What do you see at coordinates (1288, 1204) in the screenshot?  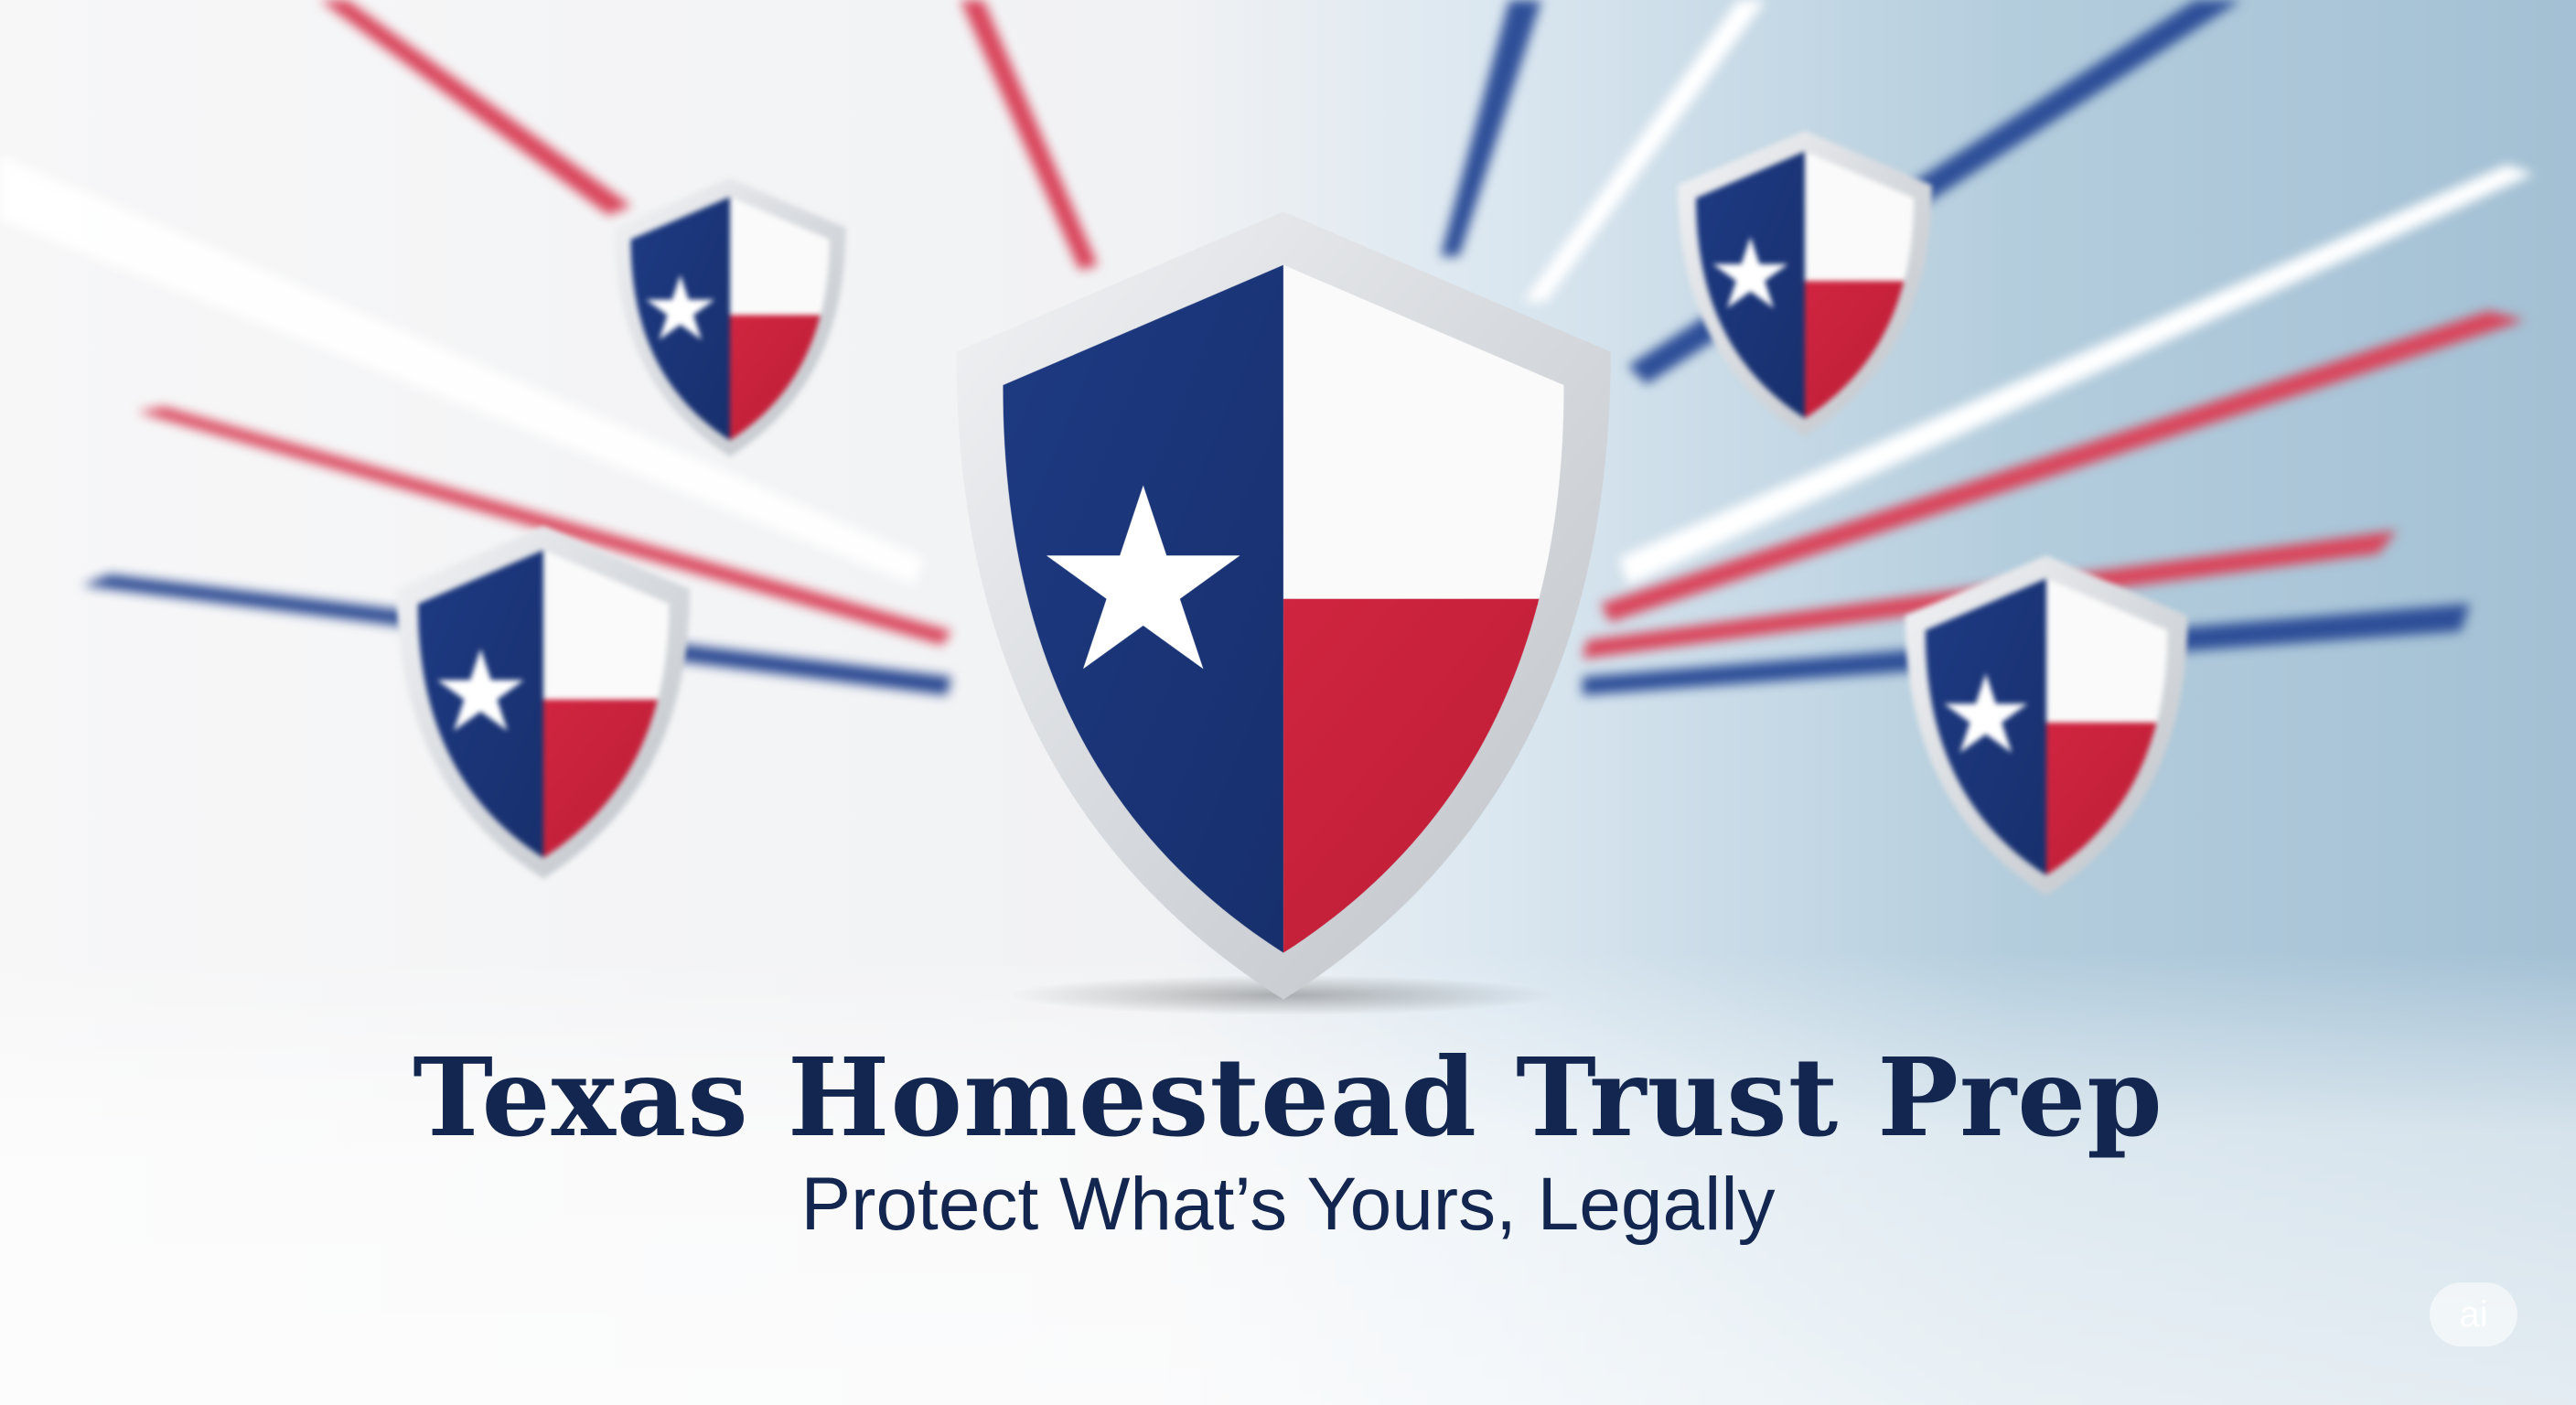 I see `page-subtitle: Protect What’s Yours, Legally` at bounding box center [1288, 1204].